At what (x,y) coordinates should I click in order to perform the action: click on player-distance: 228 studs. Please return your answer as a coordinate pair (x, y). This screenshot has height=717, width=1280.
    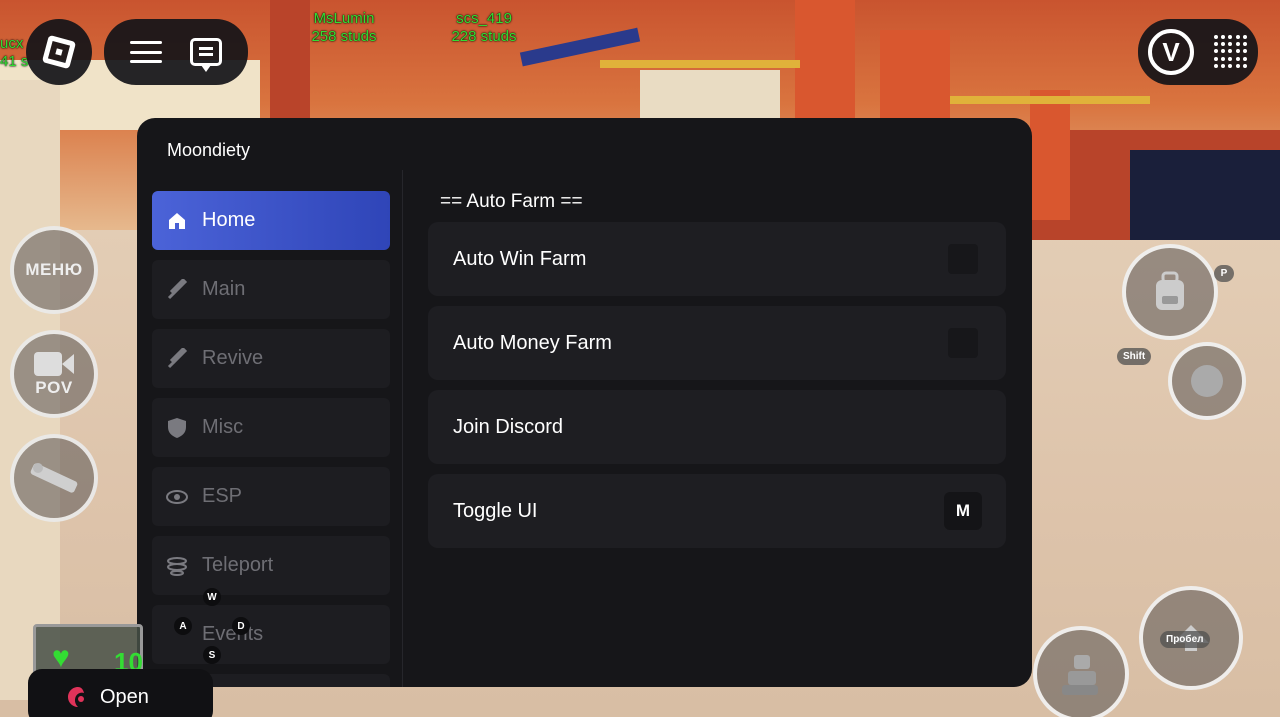
    Looking at the image, I should click on (484, 36).